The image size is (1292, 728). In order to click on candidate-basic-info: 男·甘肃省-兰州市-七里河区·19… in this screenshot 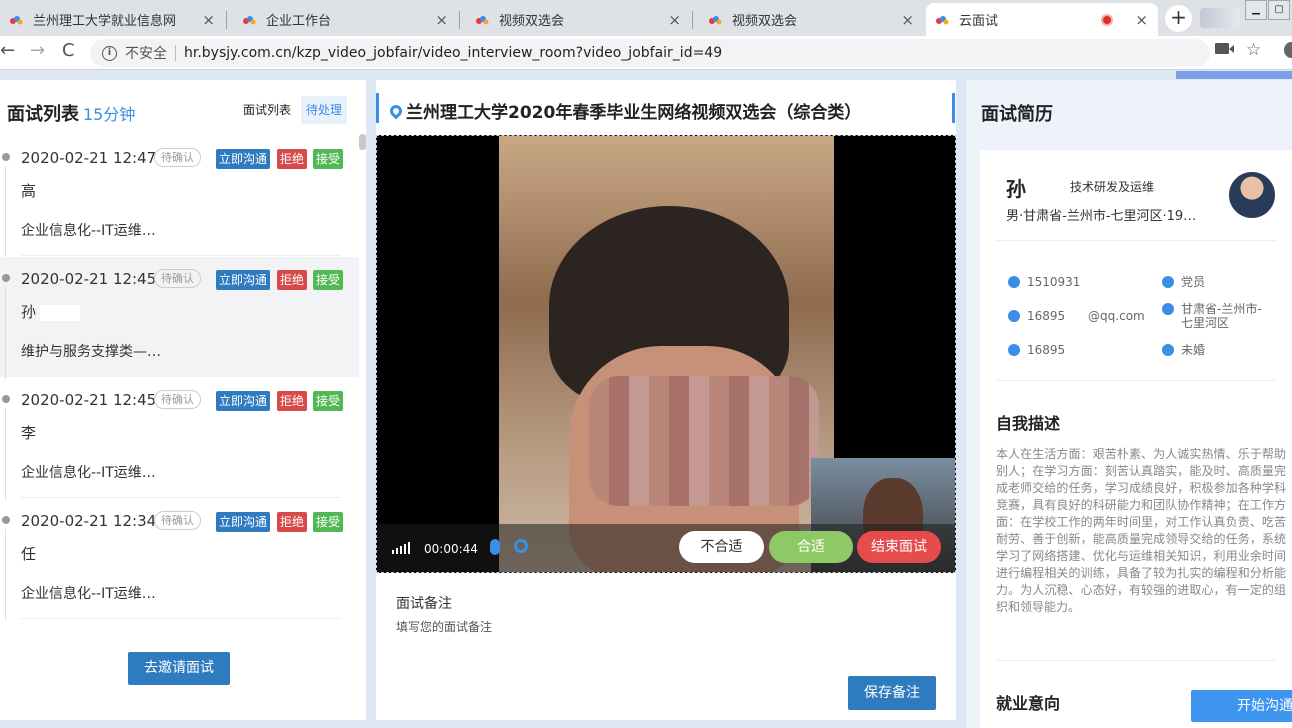, I will do `click(1101, 216)`.